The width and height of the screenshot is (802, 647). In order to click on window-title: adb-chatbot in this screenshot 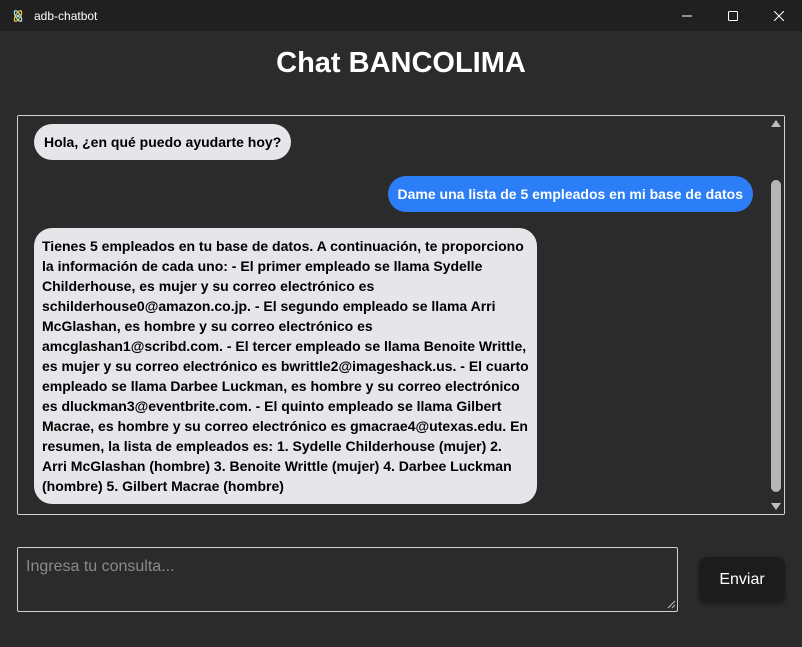, I will do `click(66, 15)`.